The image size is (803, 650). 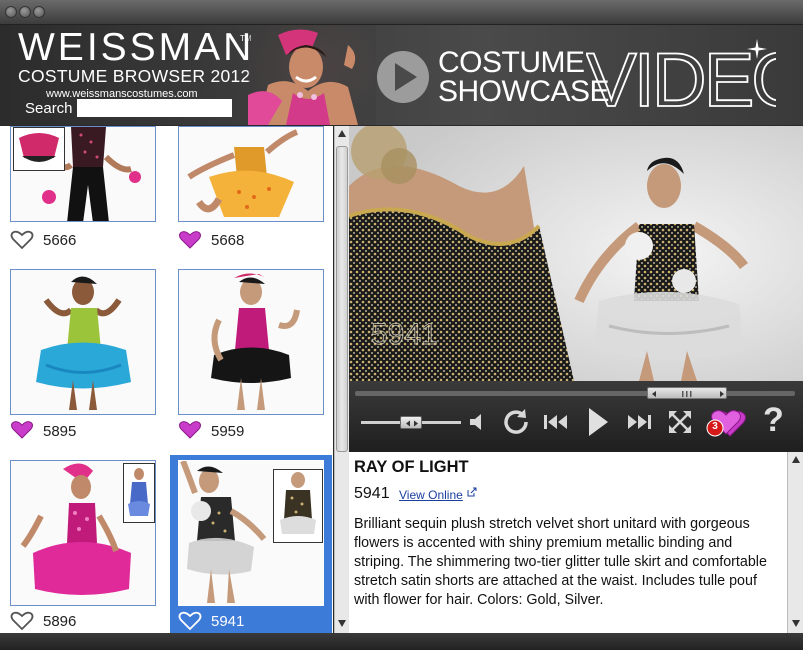 I want to click on costume-number: 5895, so click(x=60, y=431).